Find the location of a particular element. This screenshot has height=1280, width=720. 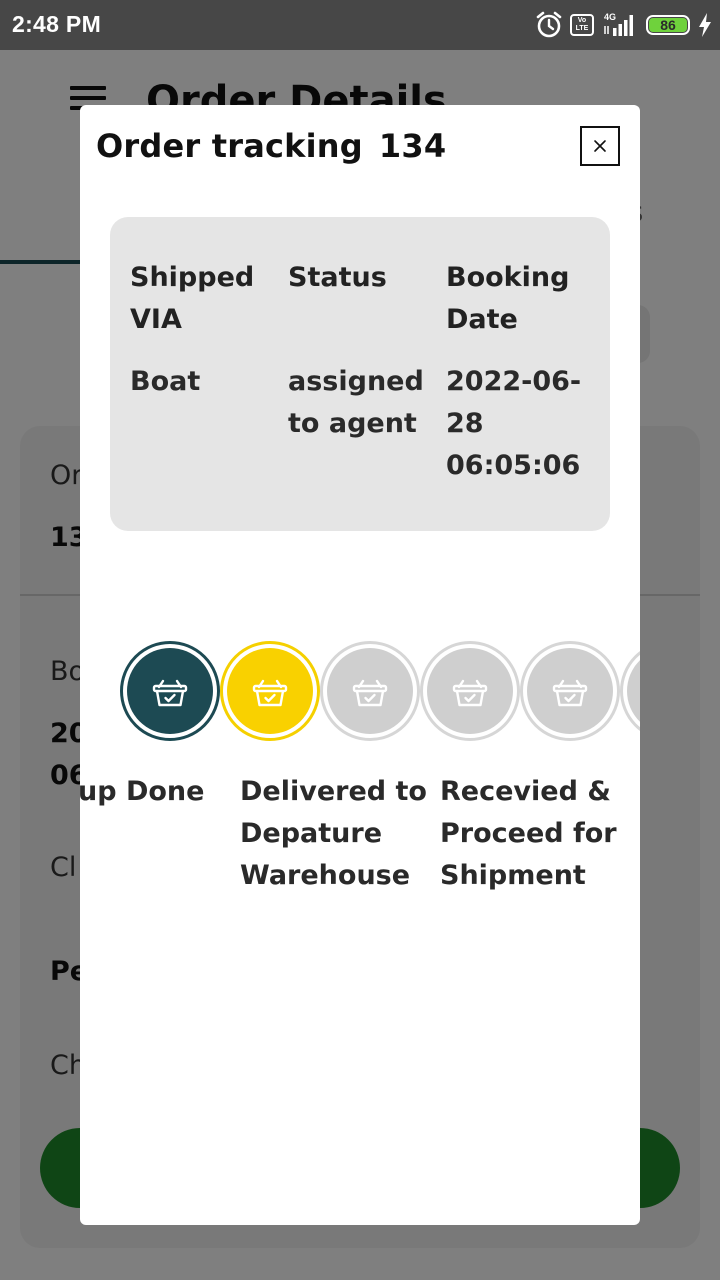

value-status: assigned to agent is located at coordinates (356, 403).